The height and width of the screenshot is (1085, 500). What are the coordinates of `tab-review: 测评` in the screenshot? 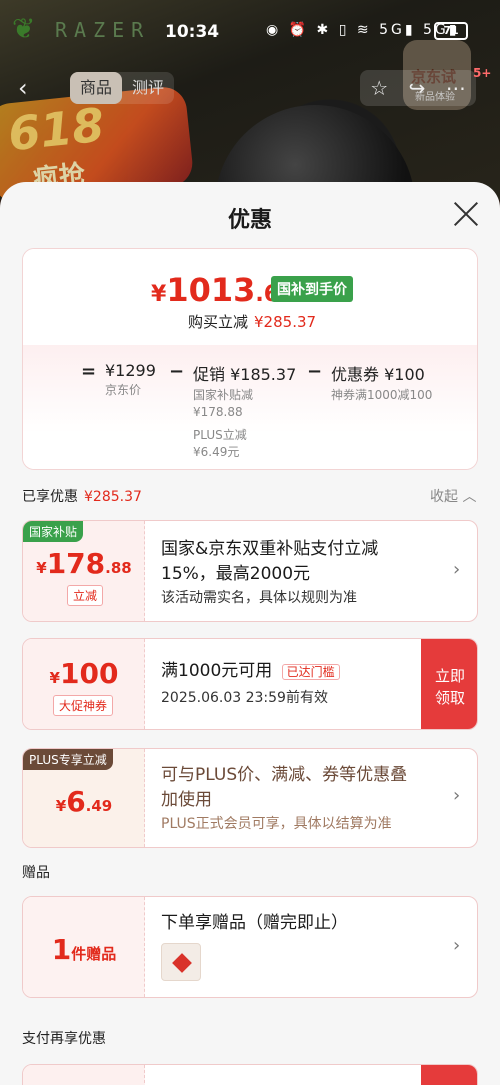 It's located at (148, 88).